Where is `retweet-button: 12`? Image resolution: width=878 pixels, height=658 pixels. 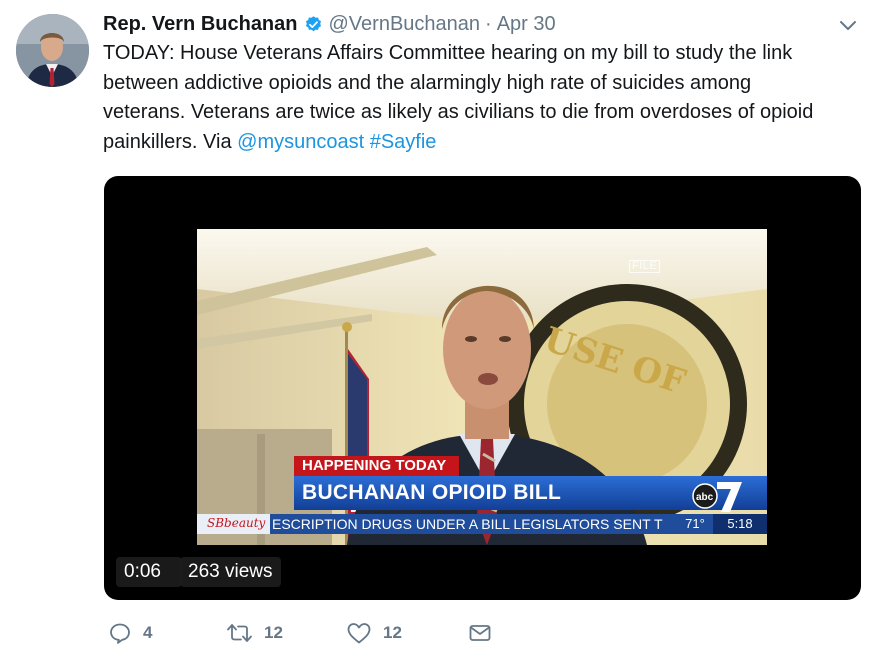
retweet-button: 12 is located at coordinates (254, 633).